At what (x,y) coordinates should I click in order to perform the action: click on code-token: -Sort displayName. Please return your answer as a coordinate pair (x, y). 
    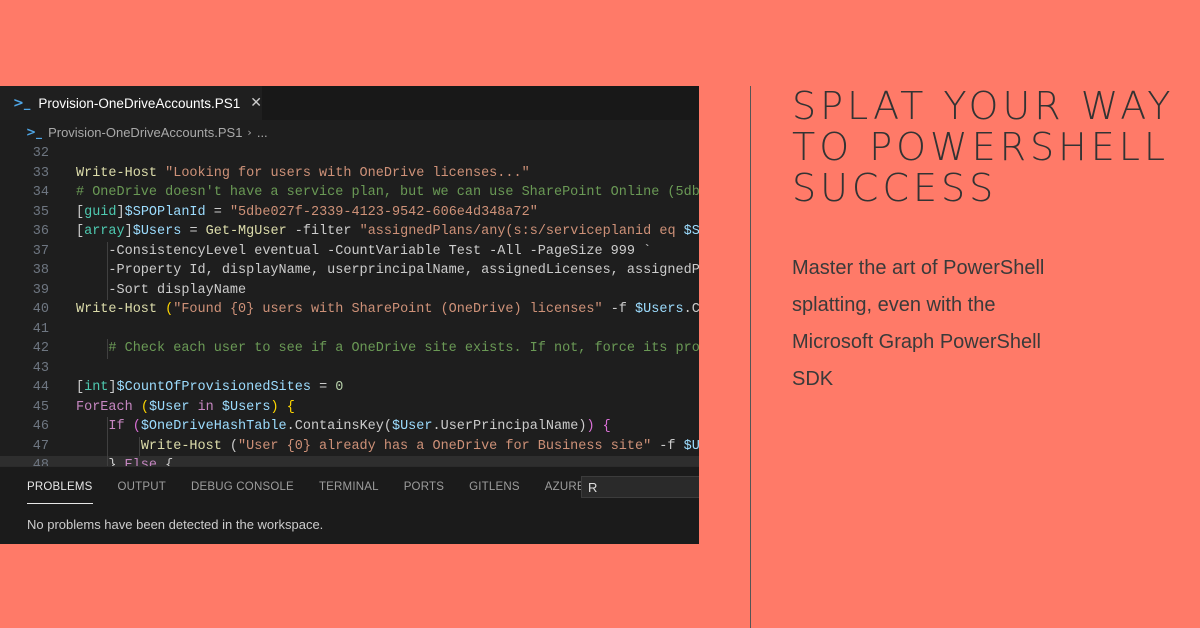
    Looking at the image, I should click on (161, 290).